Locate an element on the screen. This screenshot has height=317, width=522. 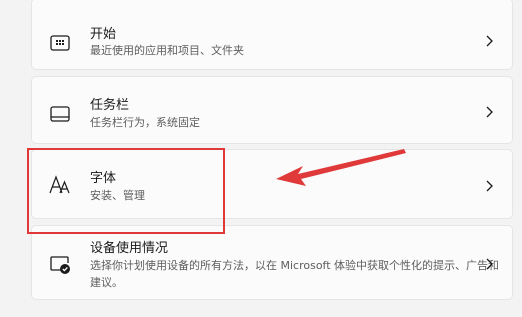
settings-item-description: 任务栏行为，系统固定 is located at coordinates (145, 122).